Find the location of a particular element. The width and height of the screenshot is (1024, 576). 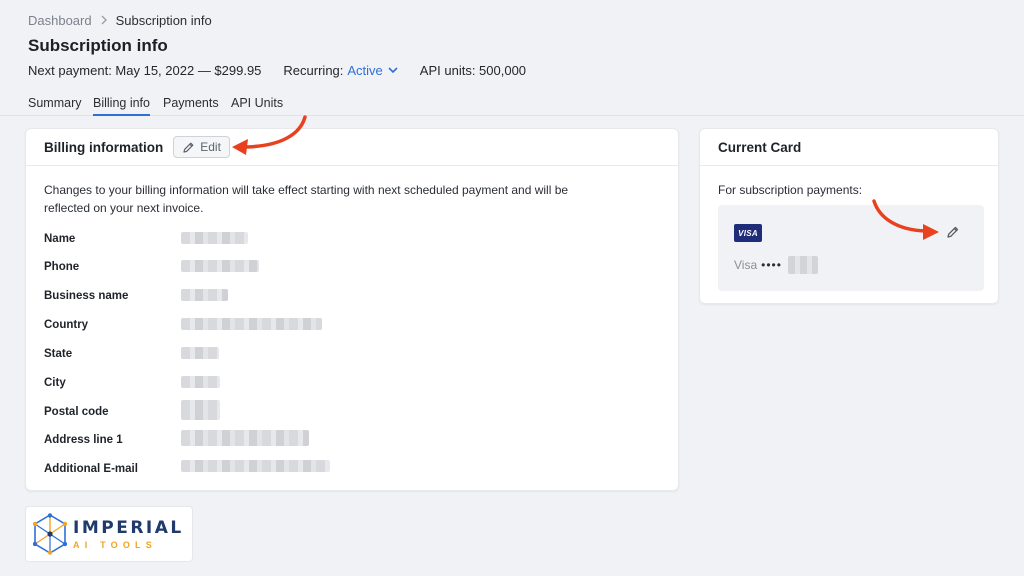

edit-button-label: Edit is located at coordinates (210, 147).